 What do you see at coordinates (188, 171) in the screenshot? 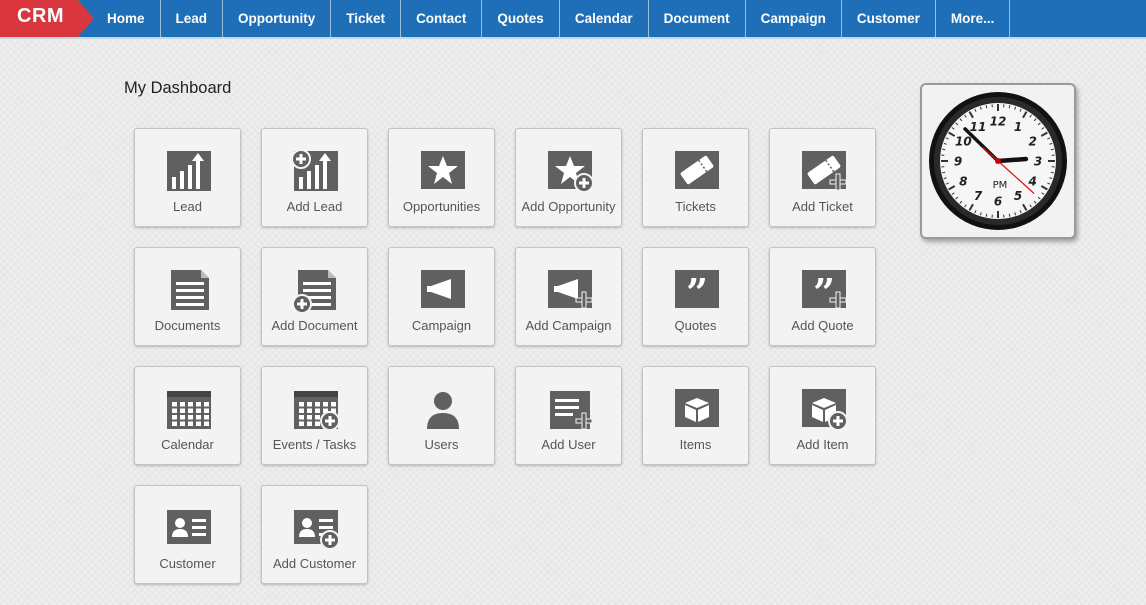
I see `bar-chart-icon` at bounding box center [188, 171].